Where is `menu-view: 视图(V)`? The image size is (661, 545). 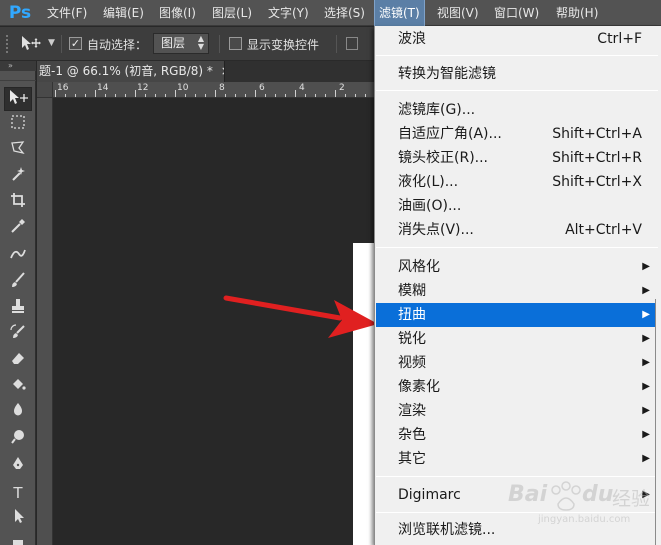 menu-view: 视图(V) is located at coordinates (458, 13).